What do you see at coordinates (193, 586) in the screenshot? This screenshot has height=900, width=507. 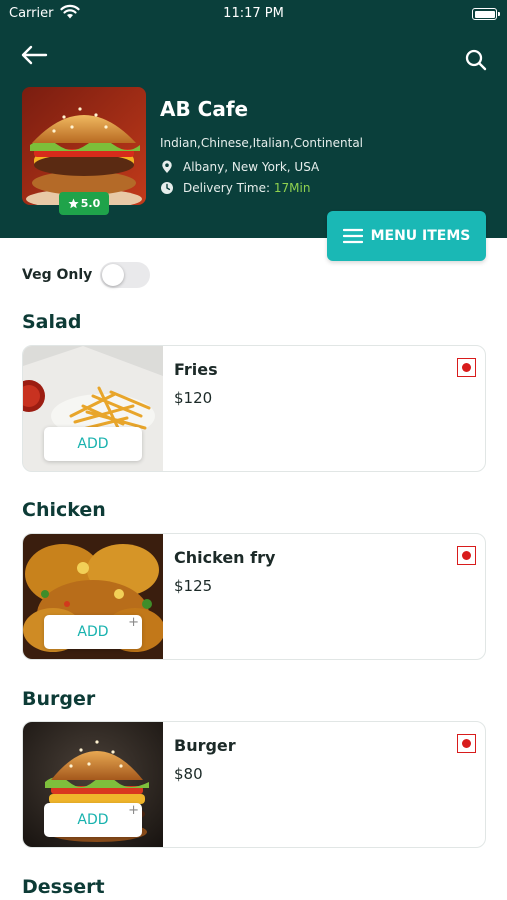 I see `item-price: $125` at bounding box center [193, 586].